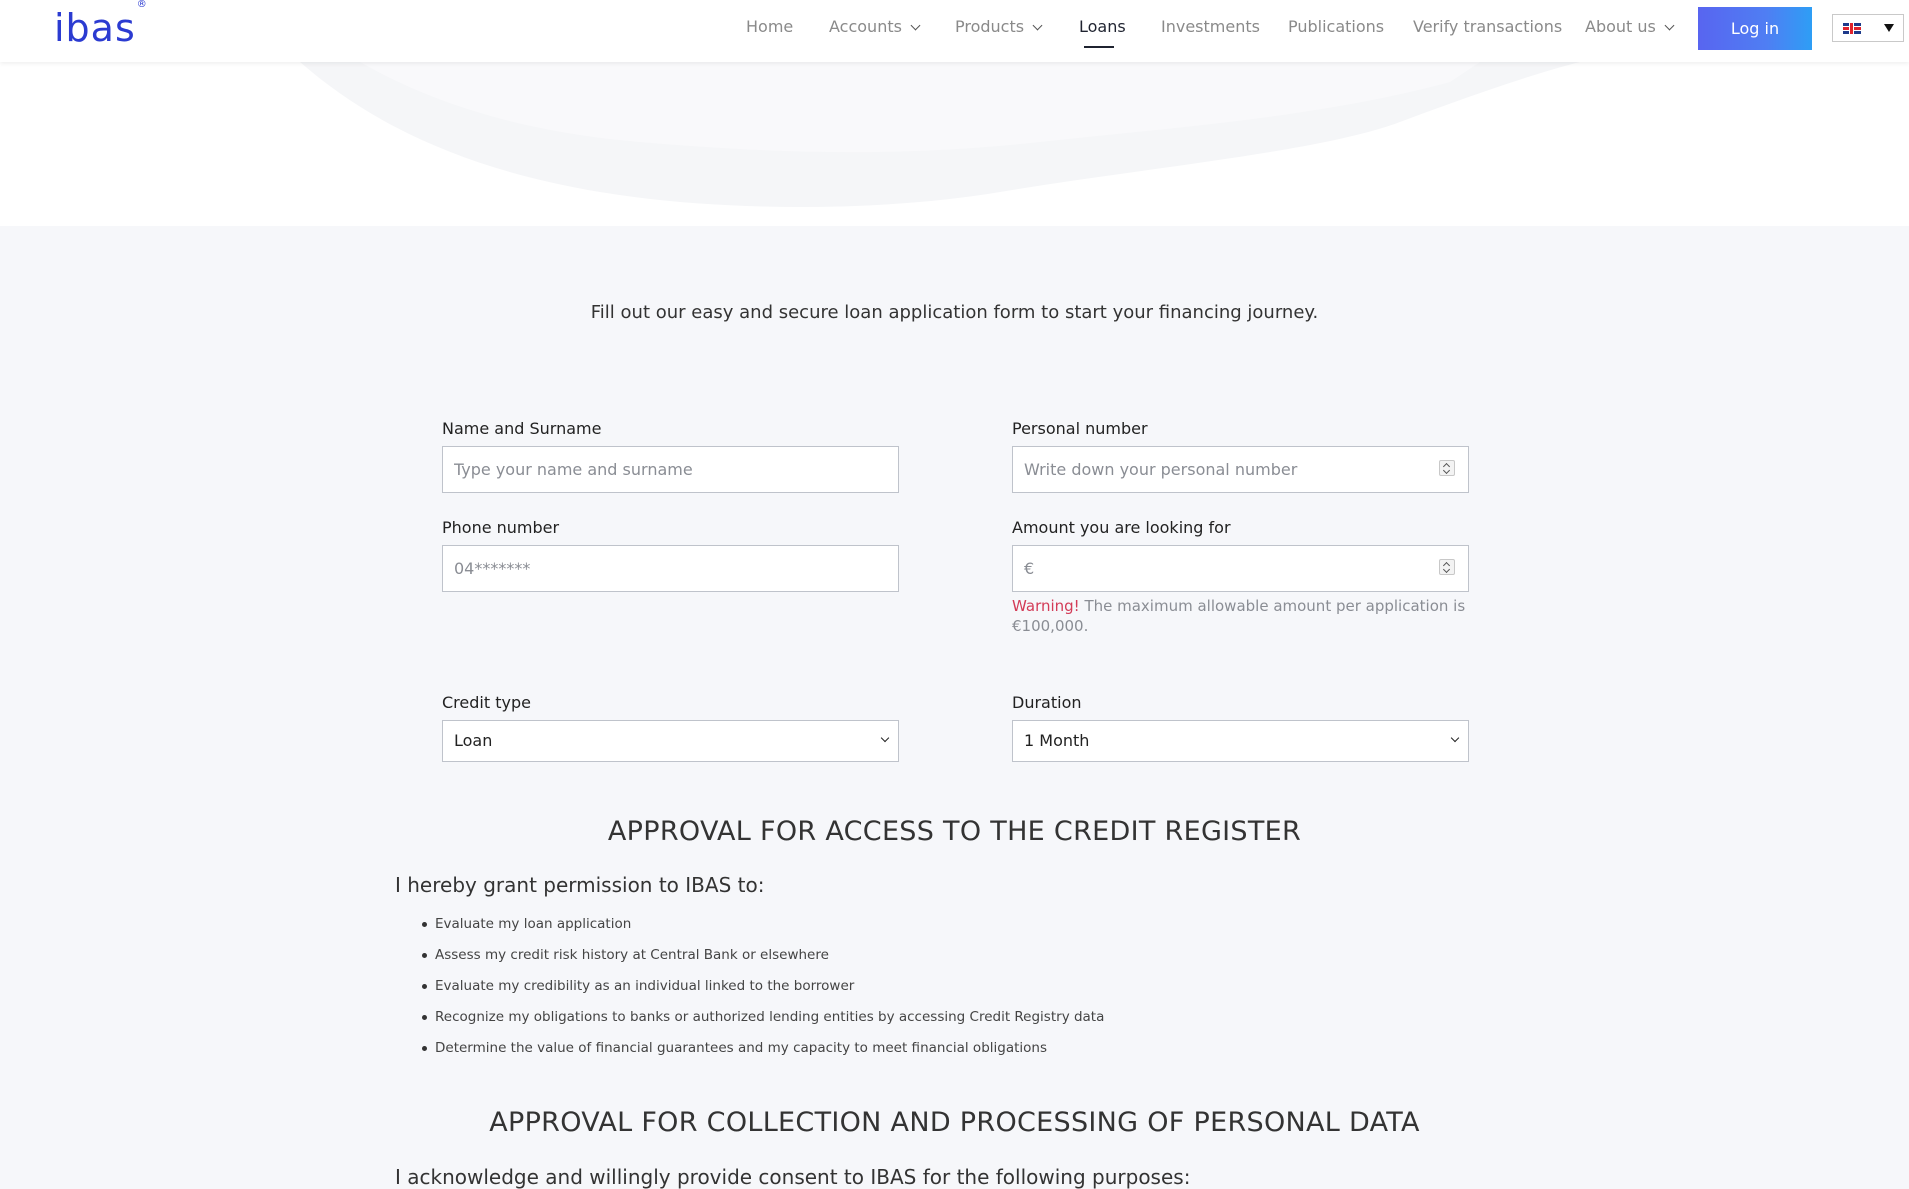 The height and width of the screenshot is (1189, 1909). I want to click on duration-select: 1 Month, so click(1240, 741).